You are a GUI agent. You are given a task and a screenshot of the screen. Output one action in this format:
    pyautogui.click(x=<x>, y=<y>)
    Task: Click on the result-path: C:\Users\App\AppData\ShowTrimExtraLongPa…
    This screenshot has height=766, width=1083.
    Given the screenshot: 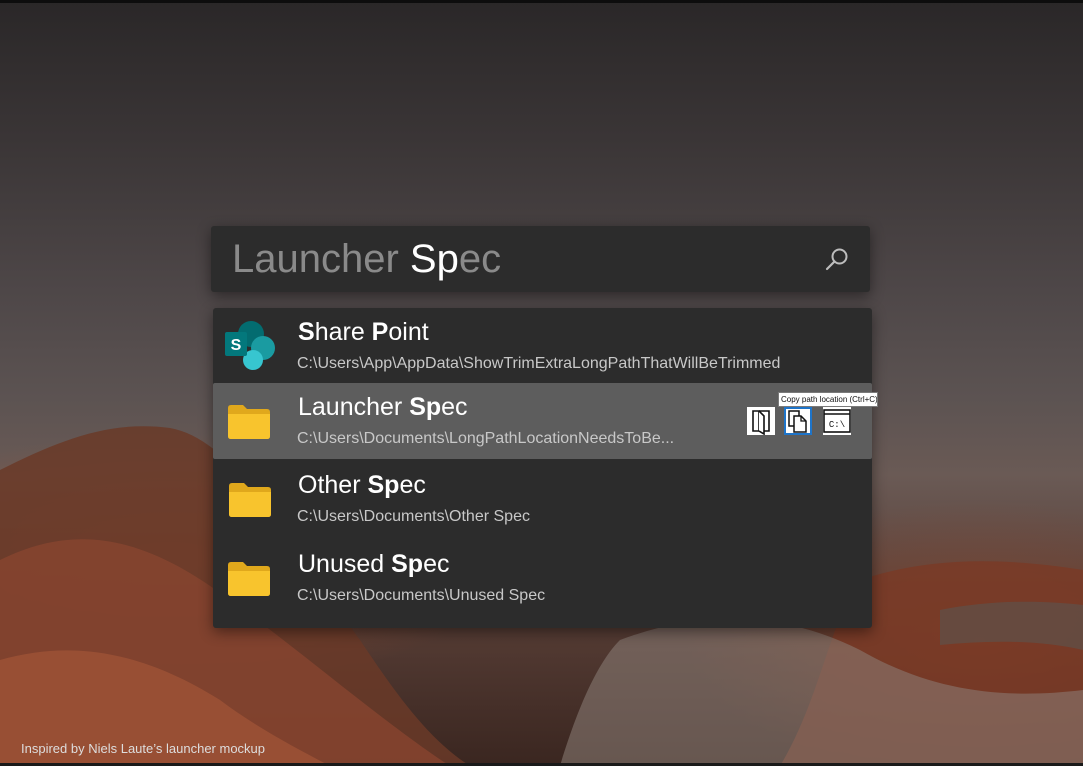 What is the action you would take?
    pyautogui.click(x=539, y=363)
    